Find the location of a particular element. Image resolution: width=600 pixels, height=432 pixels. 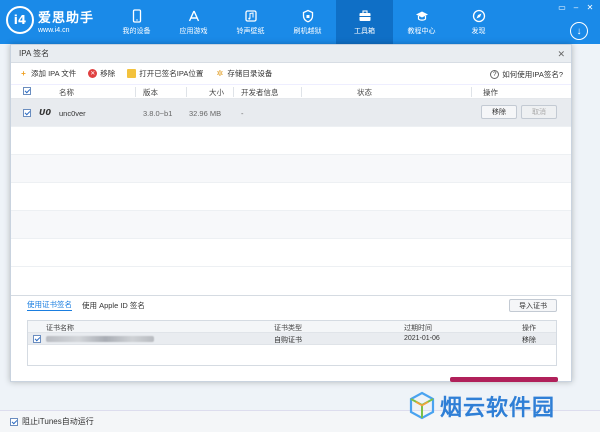

minimize-button: – is located at coordinates (576, 7).